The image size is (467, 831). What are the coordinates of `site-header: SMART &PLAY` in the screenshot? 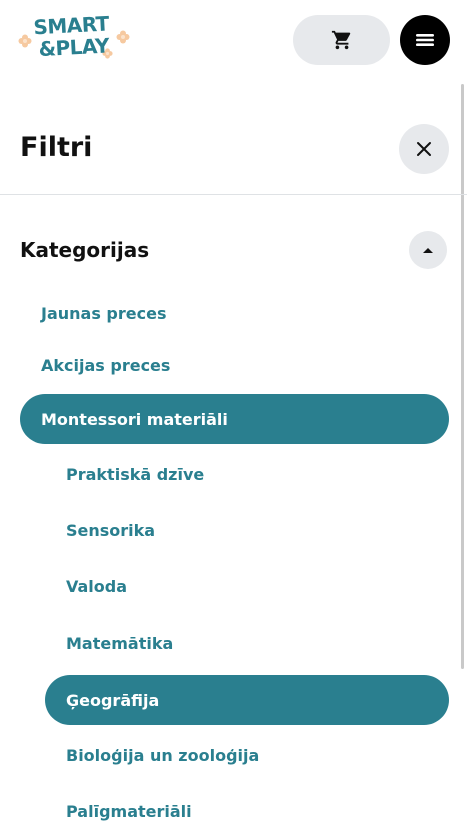 It's located at (233, 40).